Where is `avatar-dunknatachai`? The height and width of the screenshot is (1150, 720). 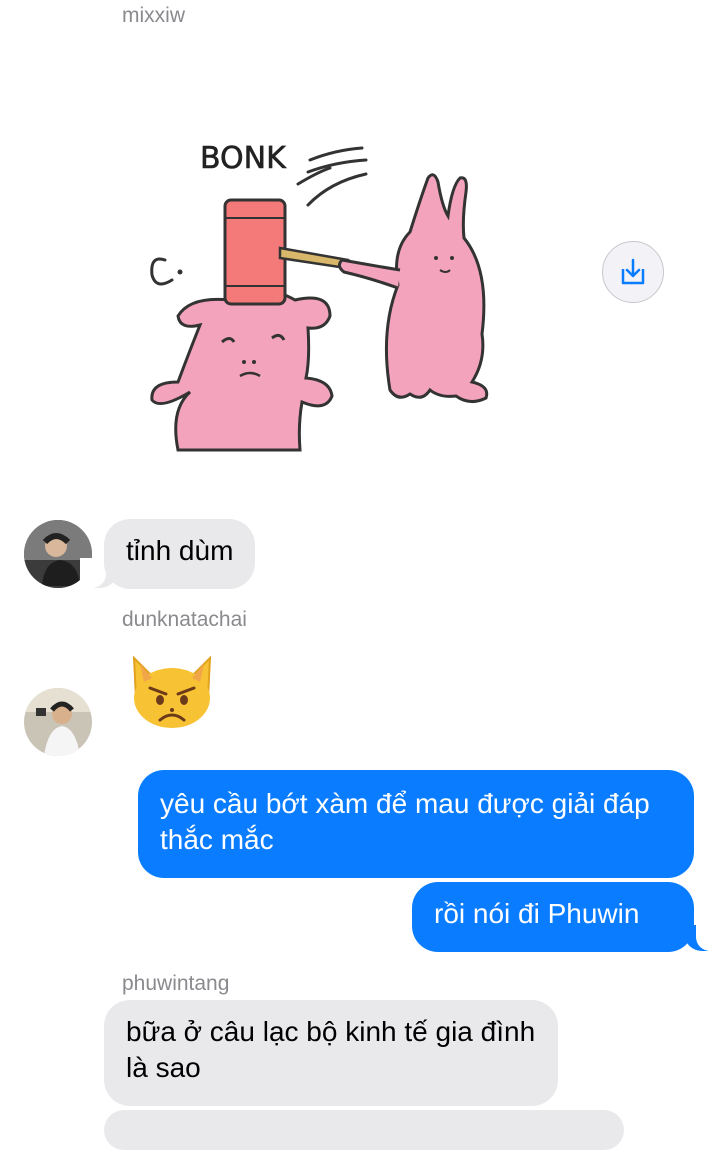 avatar-dunknatachai is located at coordinates (58, 722).